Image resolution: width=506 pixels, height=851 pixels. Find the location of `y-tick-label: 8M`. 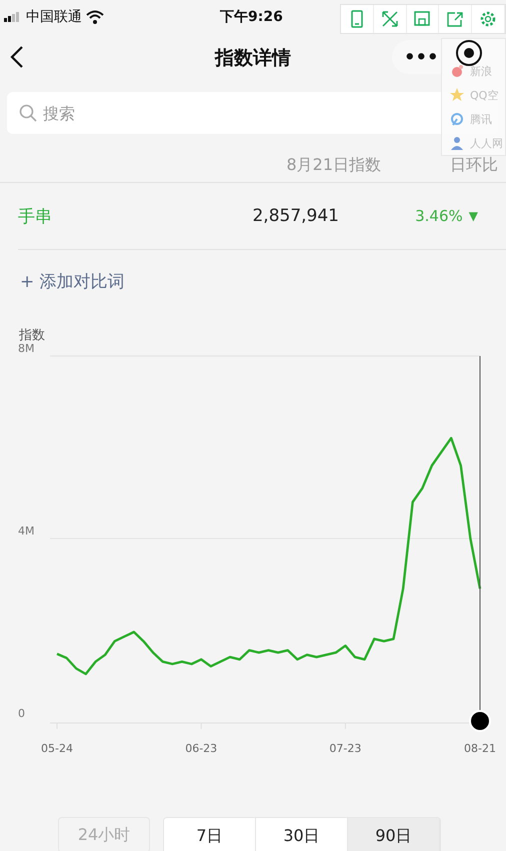

y-tick-label: 8M is located at coordinates (26, 349).